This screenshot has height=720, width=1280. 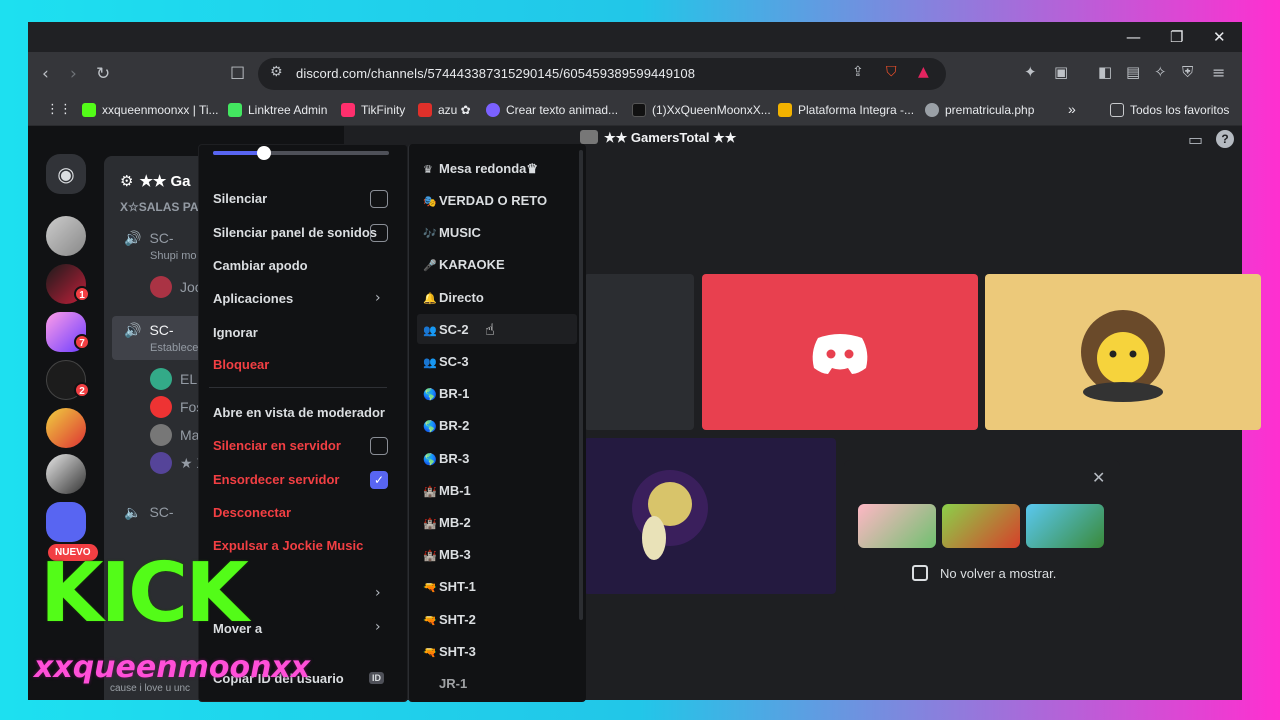 What do you see at coordinates (176, 407) in the screenshot?
I see `voice-user: Fos` at bounding box center [176, 407].